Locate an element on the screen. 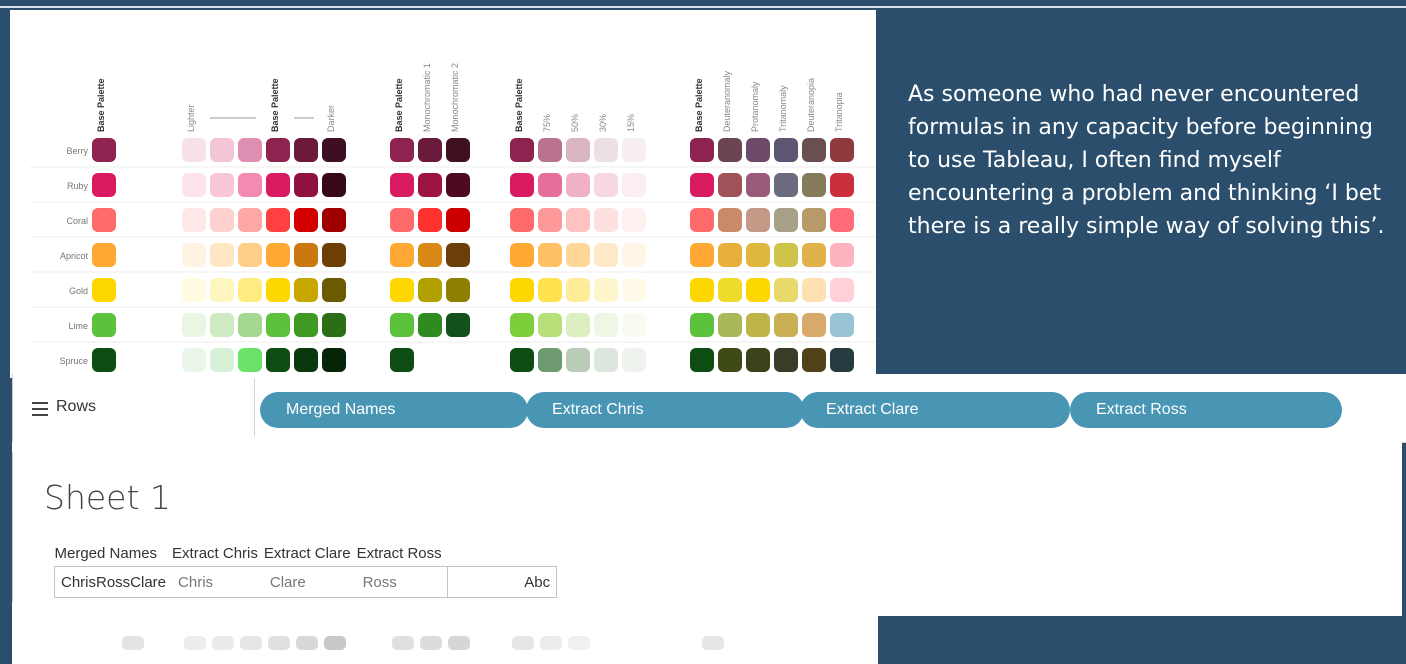 The height and width of the screenshot is (664, 1406). palette-column-header: Lighter is located at coordinates (191, 118).